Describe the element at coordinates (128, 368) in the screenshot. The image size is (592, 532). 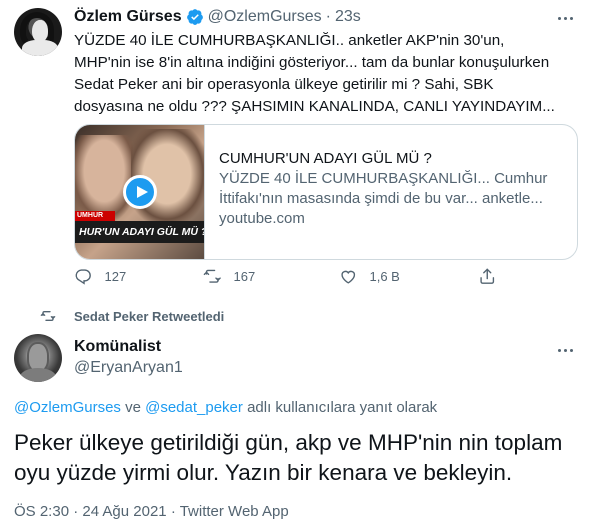
I see `author-handle: @EryanAryan1` at that location.